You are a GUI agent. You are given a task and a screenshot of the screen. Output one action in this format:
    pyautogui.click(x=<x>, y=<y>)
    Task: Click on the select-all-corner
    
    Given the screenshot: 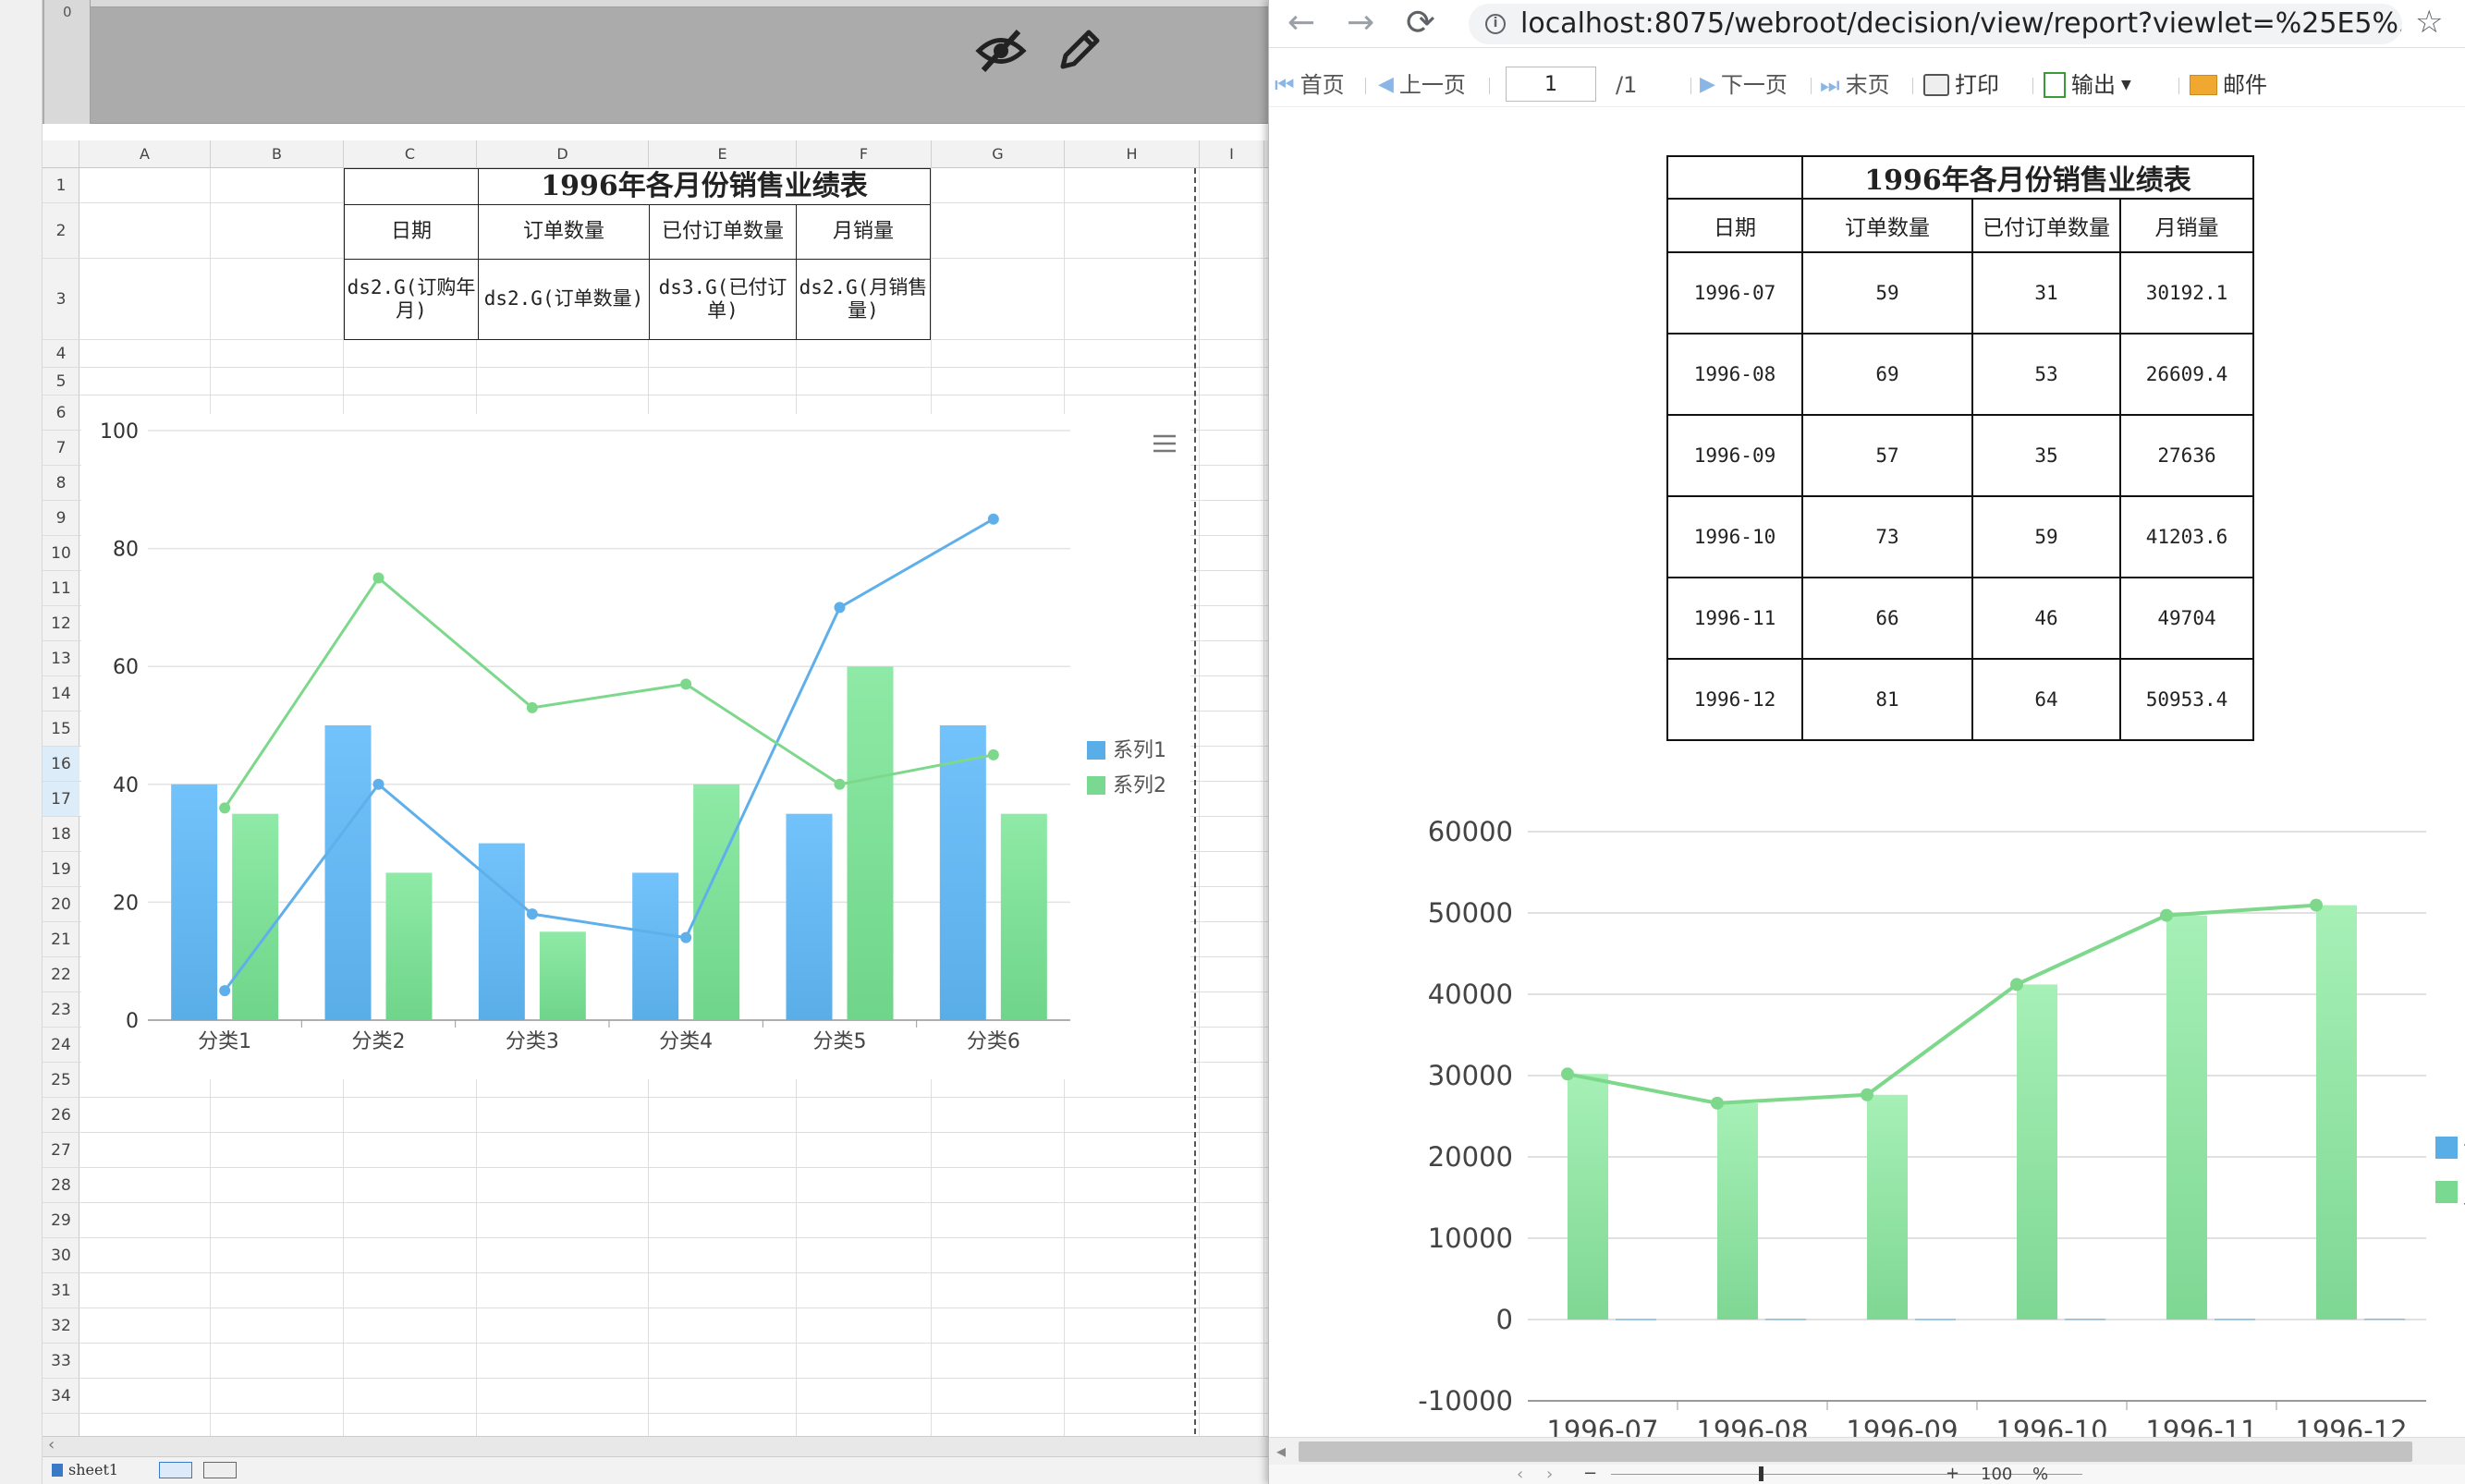 What is the action you would take?
    pyautogui.click(x=61, y=154)
    